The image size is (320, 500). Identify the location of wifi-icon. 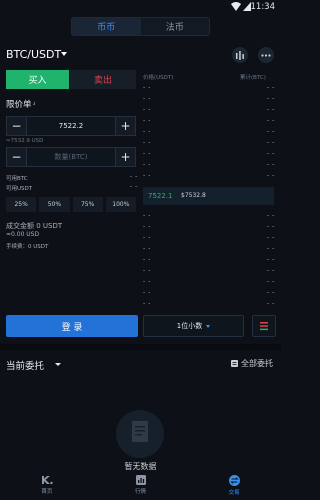
(236, 6).